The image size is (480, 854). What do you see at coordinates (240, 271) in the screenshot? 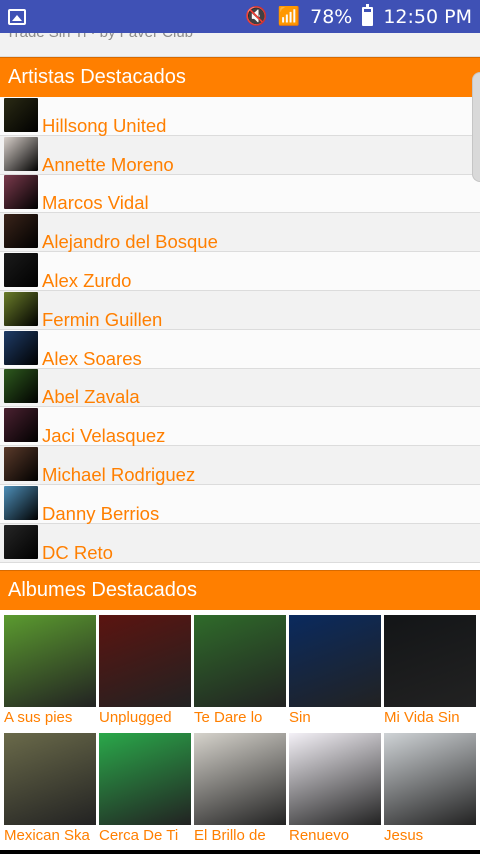
I see `artist-row: Alex Zurdo` at bounding box center [240, 271].